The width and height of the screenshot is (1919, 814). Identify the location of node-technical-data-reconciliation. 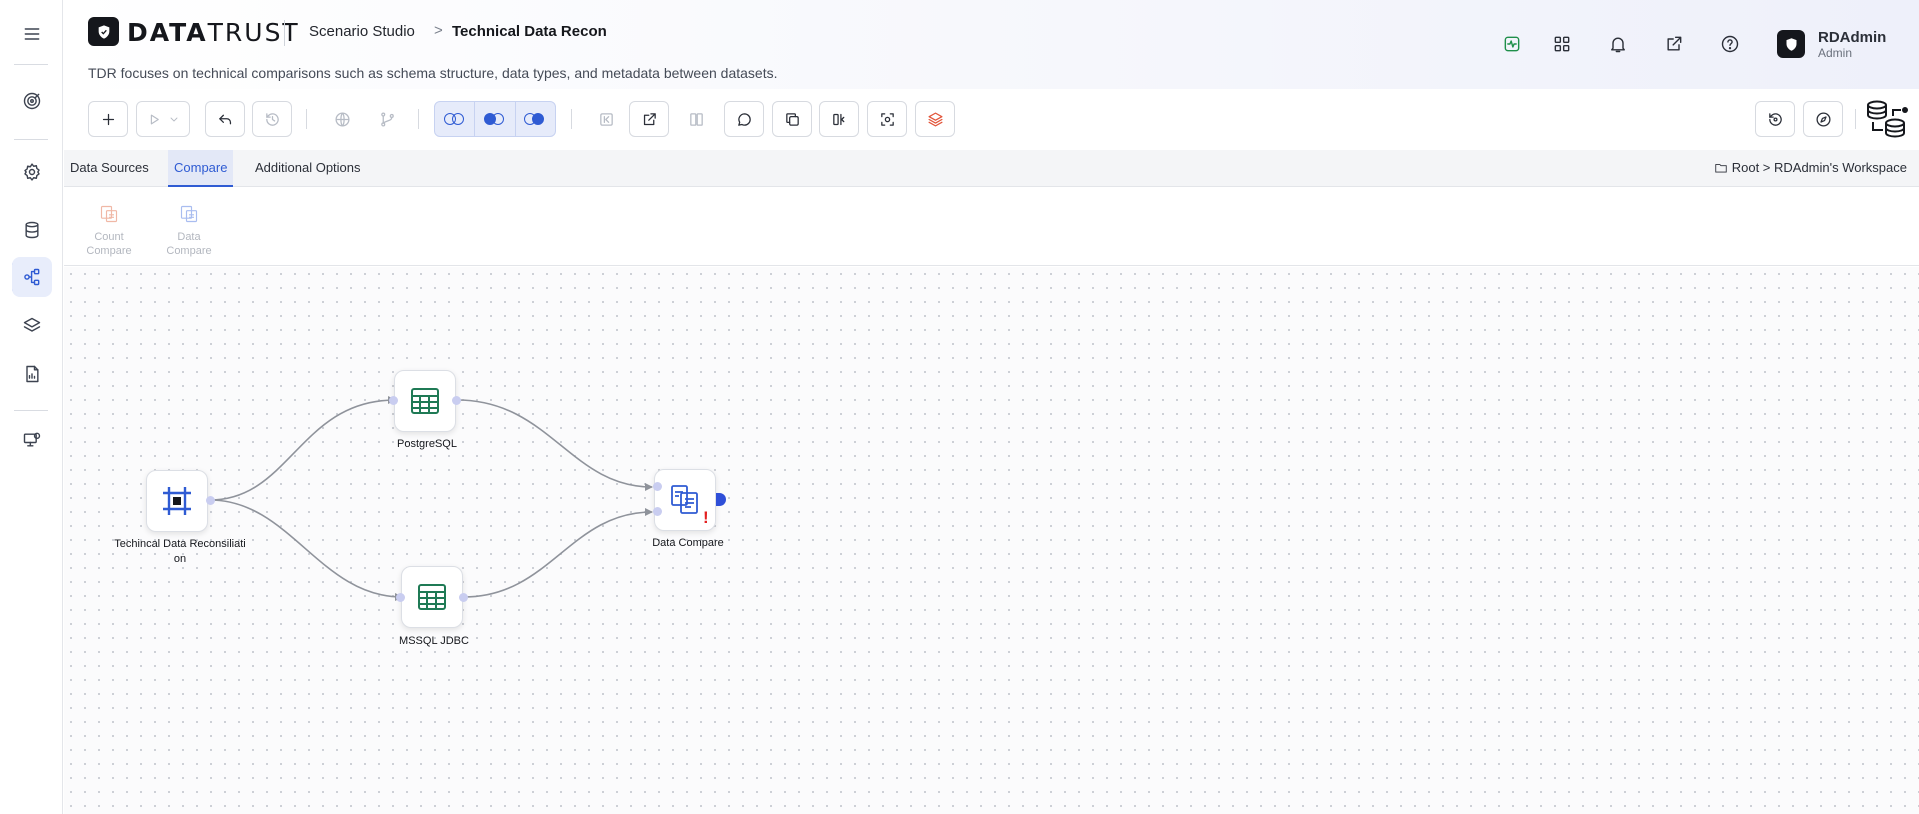
(177, 501).